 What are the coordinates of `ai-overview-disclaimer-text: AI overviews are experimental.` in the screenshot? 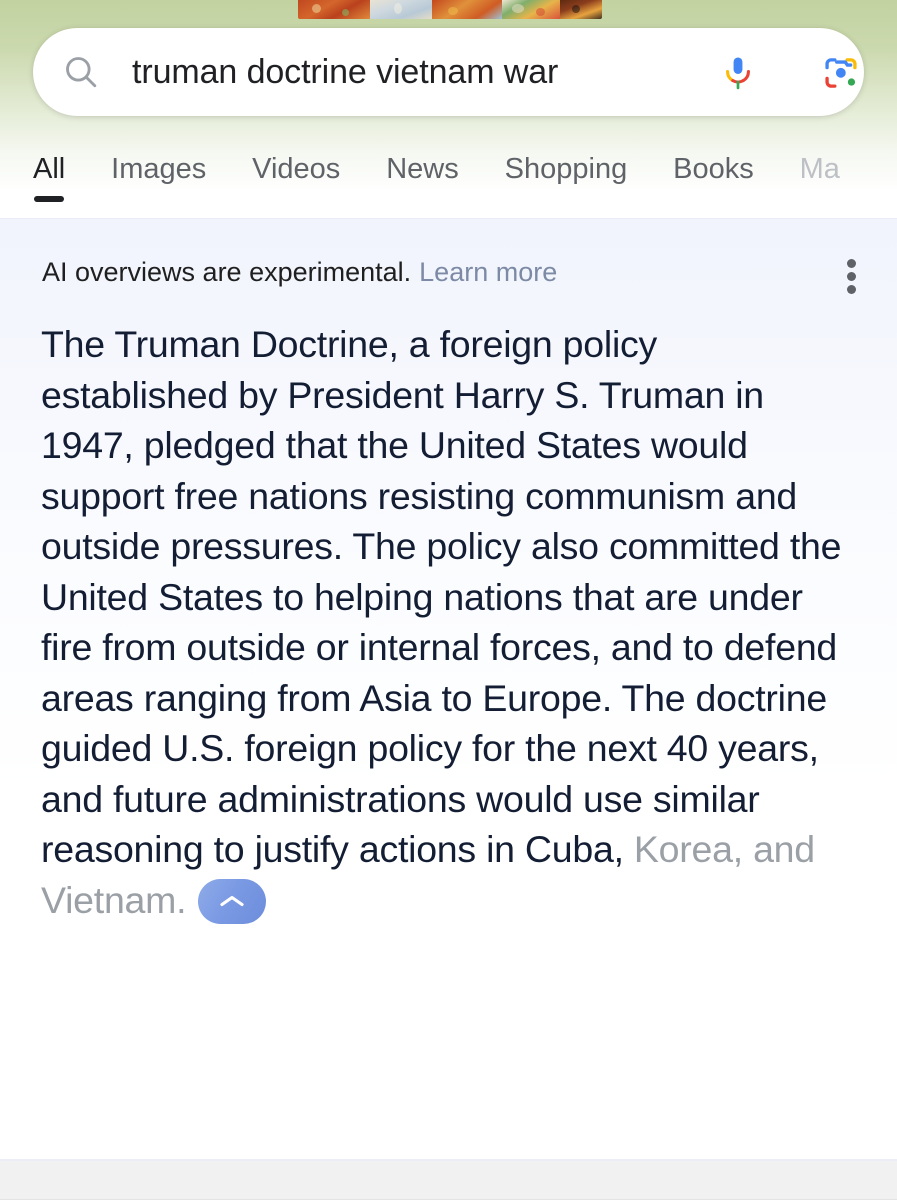 It's located at (227, 272).